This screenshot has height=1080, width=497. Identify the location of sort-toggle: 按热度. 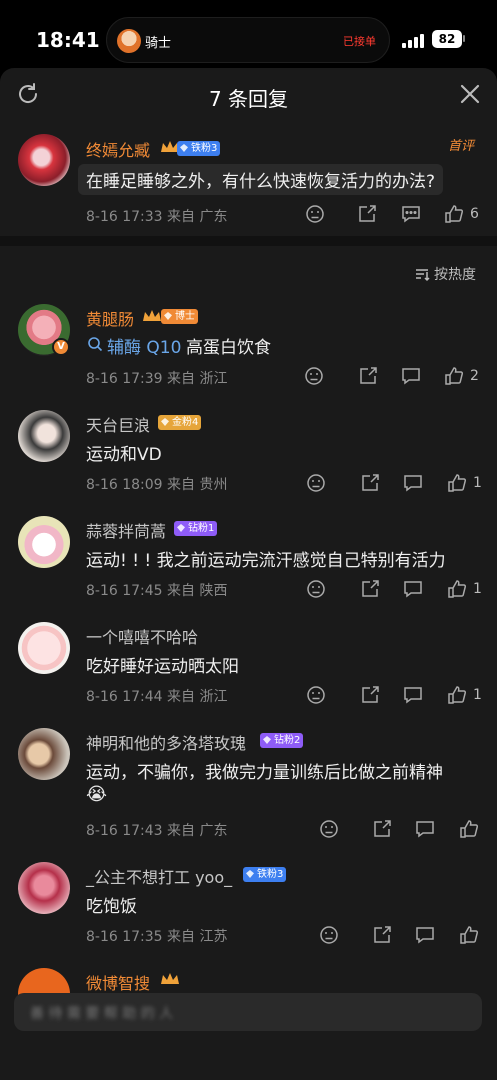
(445, 274).